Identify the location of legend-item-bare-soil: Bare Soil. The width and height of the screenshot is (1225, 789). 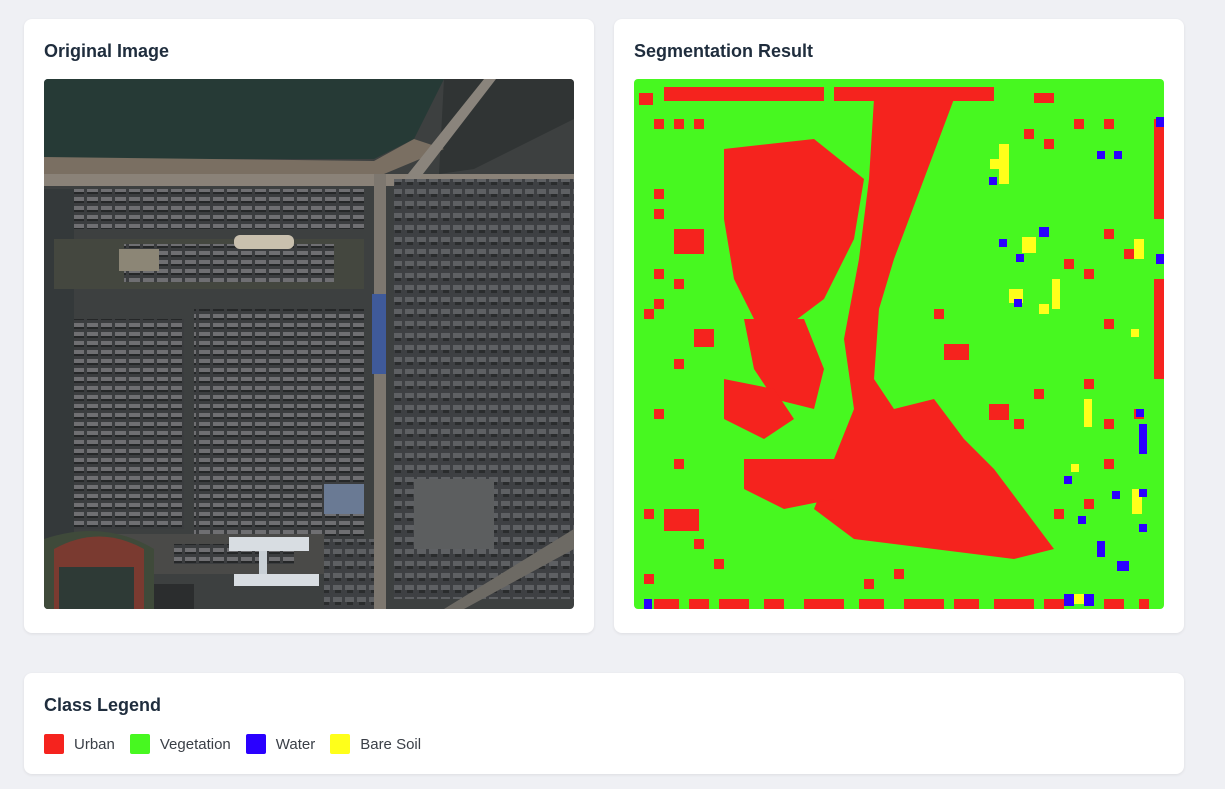
(375, 744).